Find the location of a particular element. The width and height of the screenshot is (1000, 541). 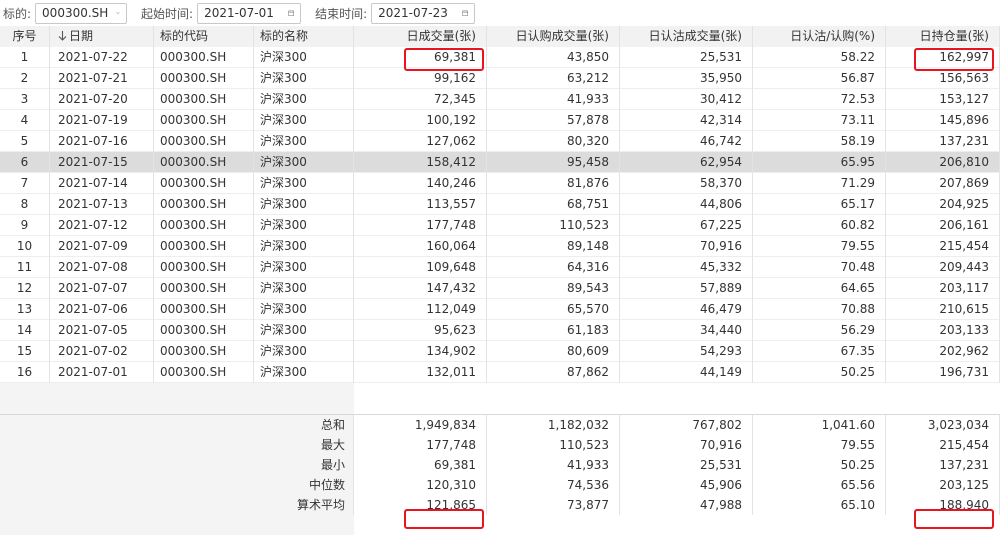

row-put-call-ratio: 56.29 is located at coordinates (819, 330).